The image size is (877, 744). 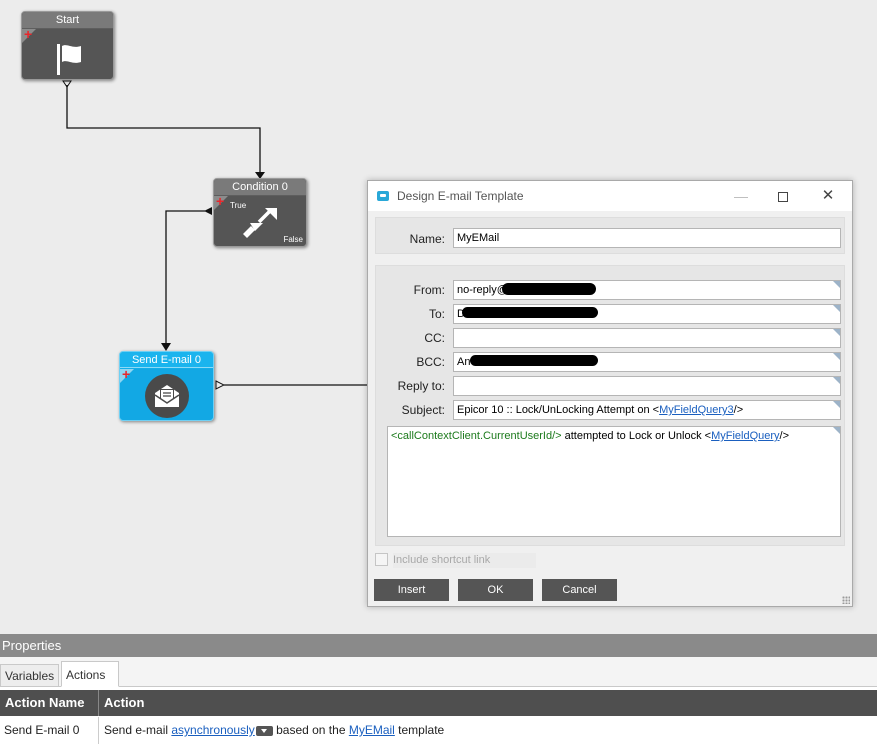 I want to click on properties-header: Properties, so click(x=438, y=645).